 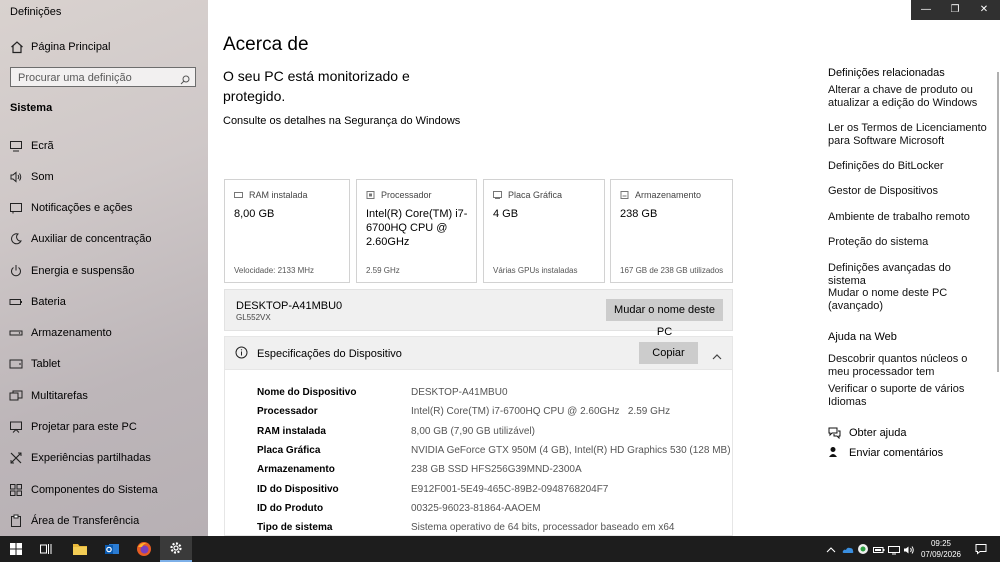 I want to click on window-title: Definições, so click(x=36, y=12).